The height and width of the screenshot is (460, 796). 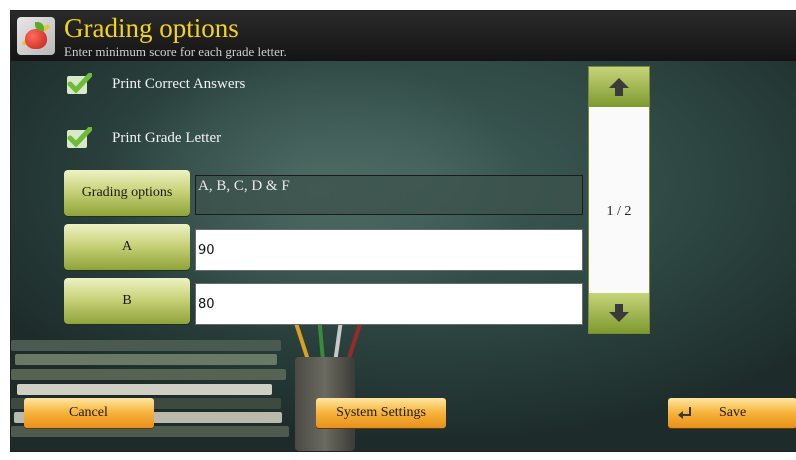 I want to click on system-settings-button: System Settings, so click(x=381, y=413).